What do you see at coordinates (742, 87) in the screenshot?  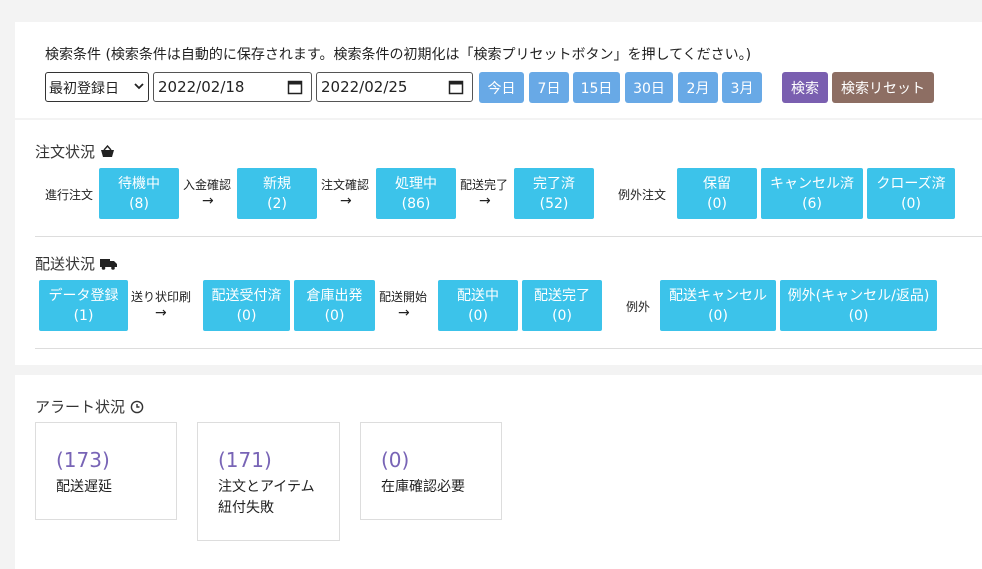 I see `quick-mar-button: 3月` at bounding box center [742, 87].